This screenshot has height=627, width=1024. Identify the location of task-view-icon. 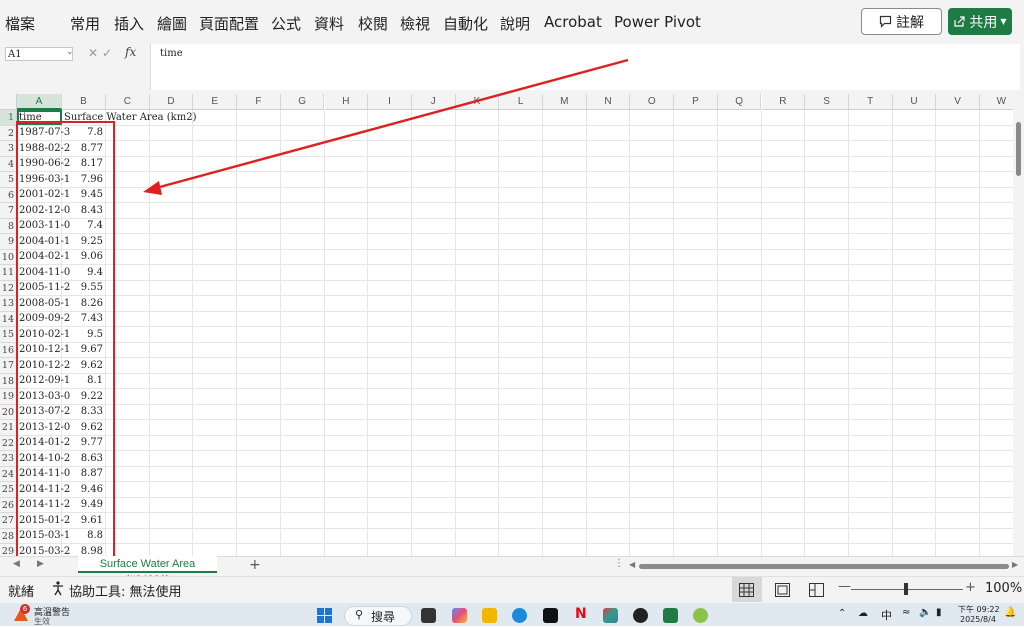
(428, 615).